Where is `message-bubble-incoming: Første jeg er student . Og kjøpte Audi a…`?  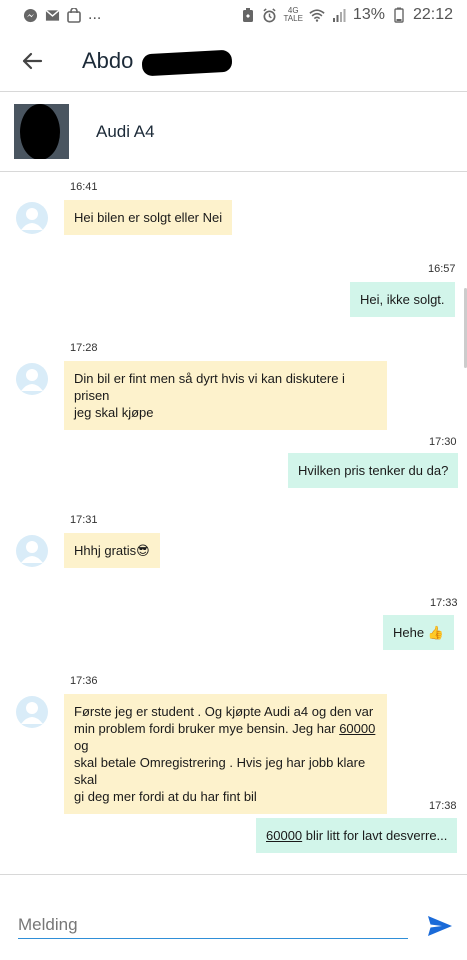 message-bubble-incoming: Første jeg er student . Og kjøpte Audi a… is located at coordinates (225, 754).